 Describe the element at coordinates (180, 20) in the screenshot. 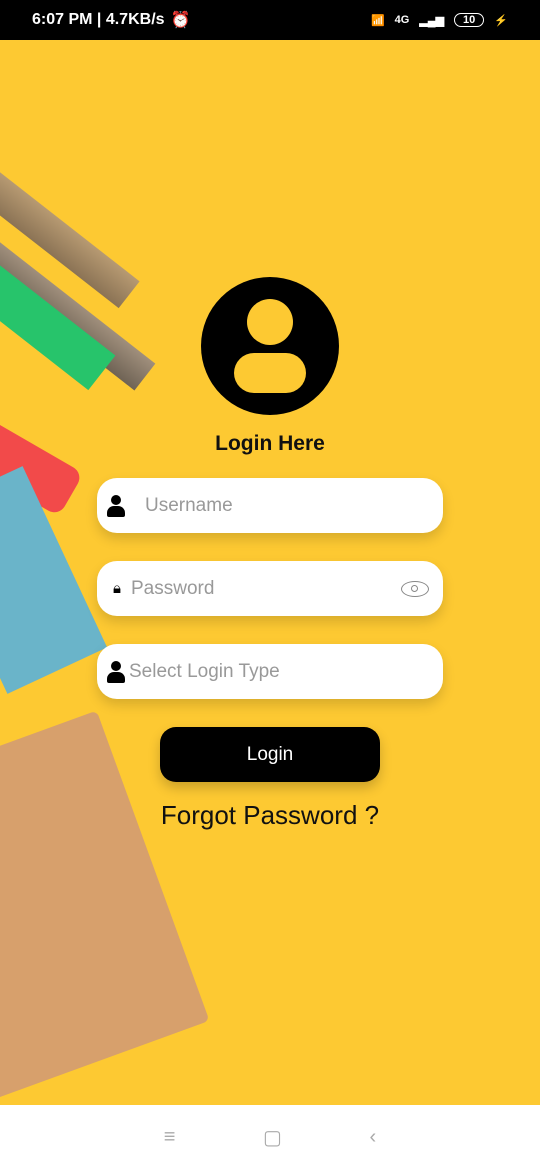

I see `alarm-icon: ⏰` at that location.